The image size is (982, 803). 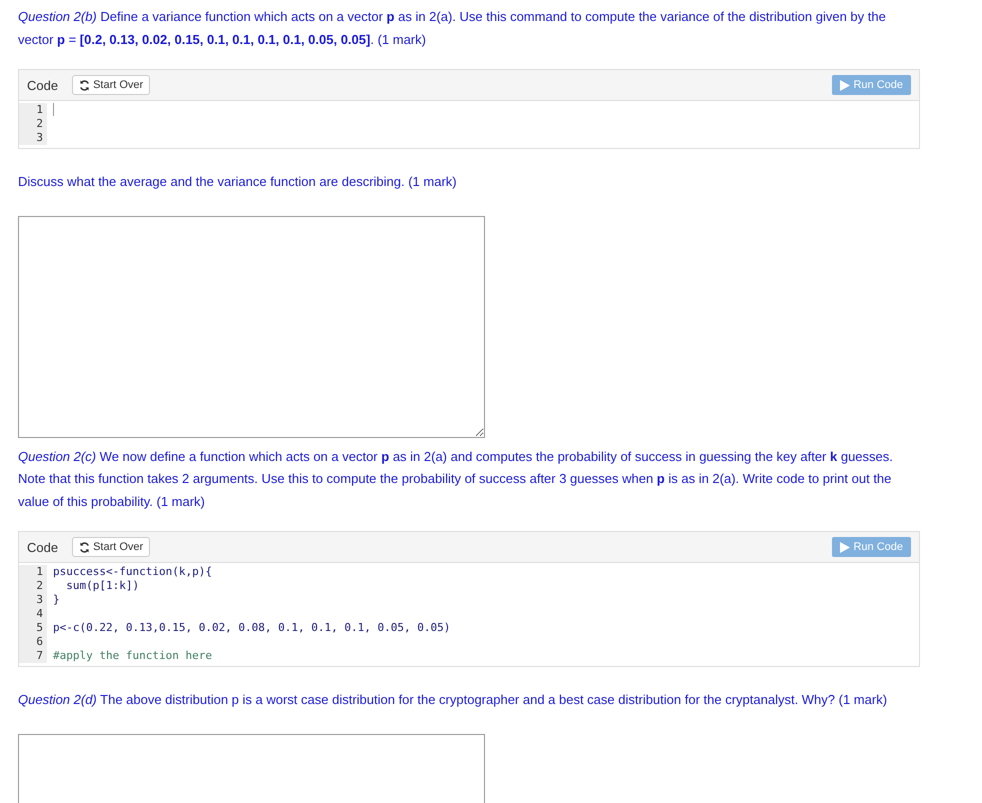 What do you see at coordinates (33, 642) in the screenshot?
I see `line-number: 6` at bounding box center [33, 642].